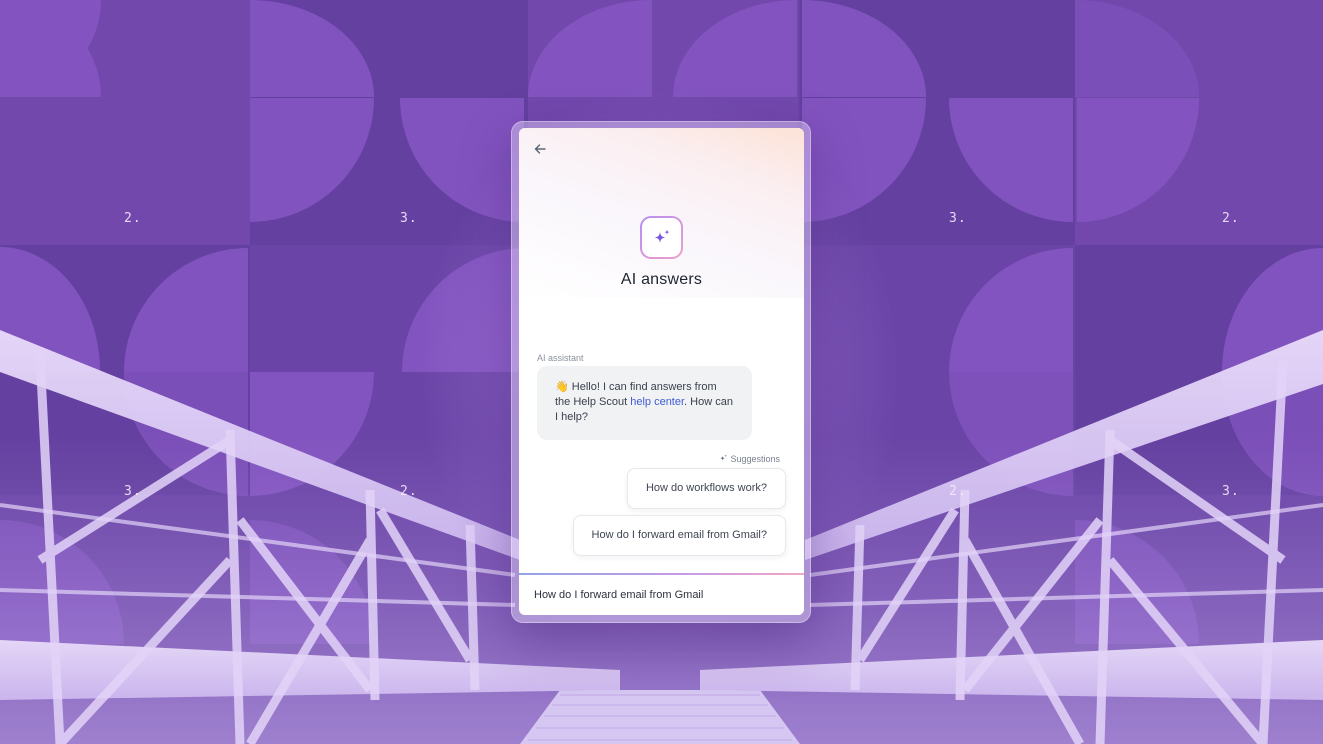 Image resolution: width=1323 pixels, height=744 pixels. What do you see at coordinates (749, 459) in the screenshot?
I see `suggestions-label: Suggestions` at bounding box center [749, 459].